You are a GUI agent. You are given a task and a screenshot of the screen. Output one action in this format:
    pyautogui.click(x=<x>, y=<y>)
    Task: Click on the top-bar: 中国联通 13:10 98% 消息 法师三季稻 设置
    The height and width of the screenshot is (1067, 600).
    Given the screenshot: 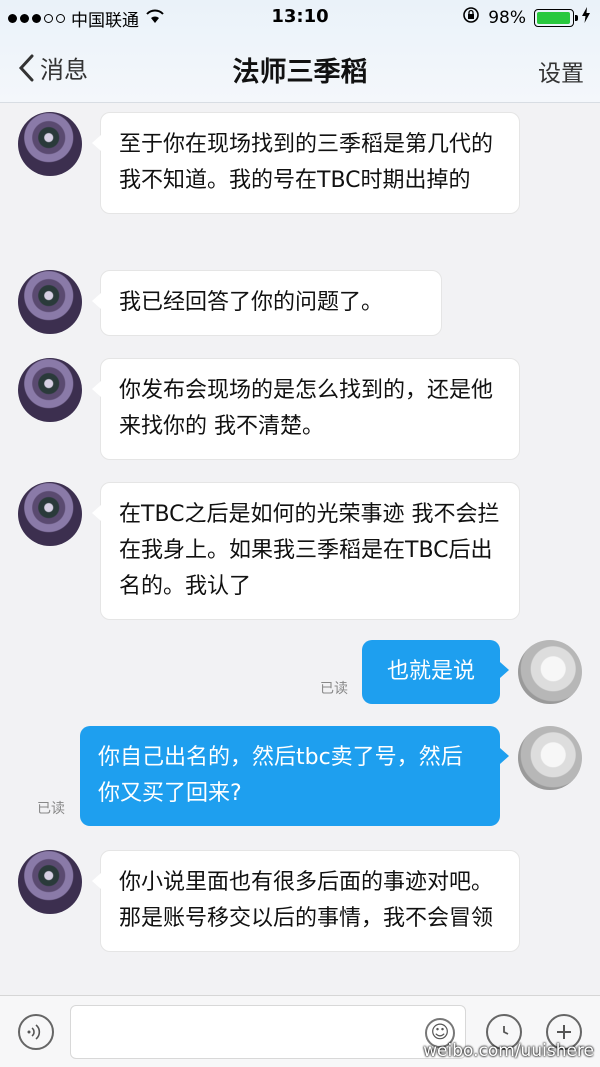 What is the action you would take?
    pyautogui.click(x=300, y=51)
    